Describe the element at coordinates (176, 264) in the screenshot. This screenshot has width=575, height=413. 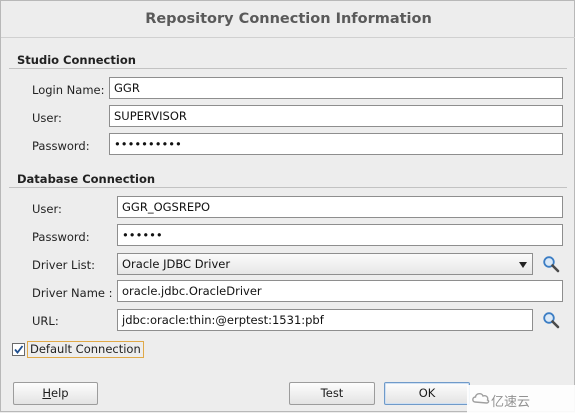
I see `driver-list-value: Oracle JDBC Driver` at that location.